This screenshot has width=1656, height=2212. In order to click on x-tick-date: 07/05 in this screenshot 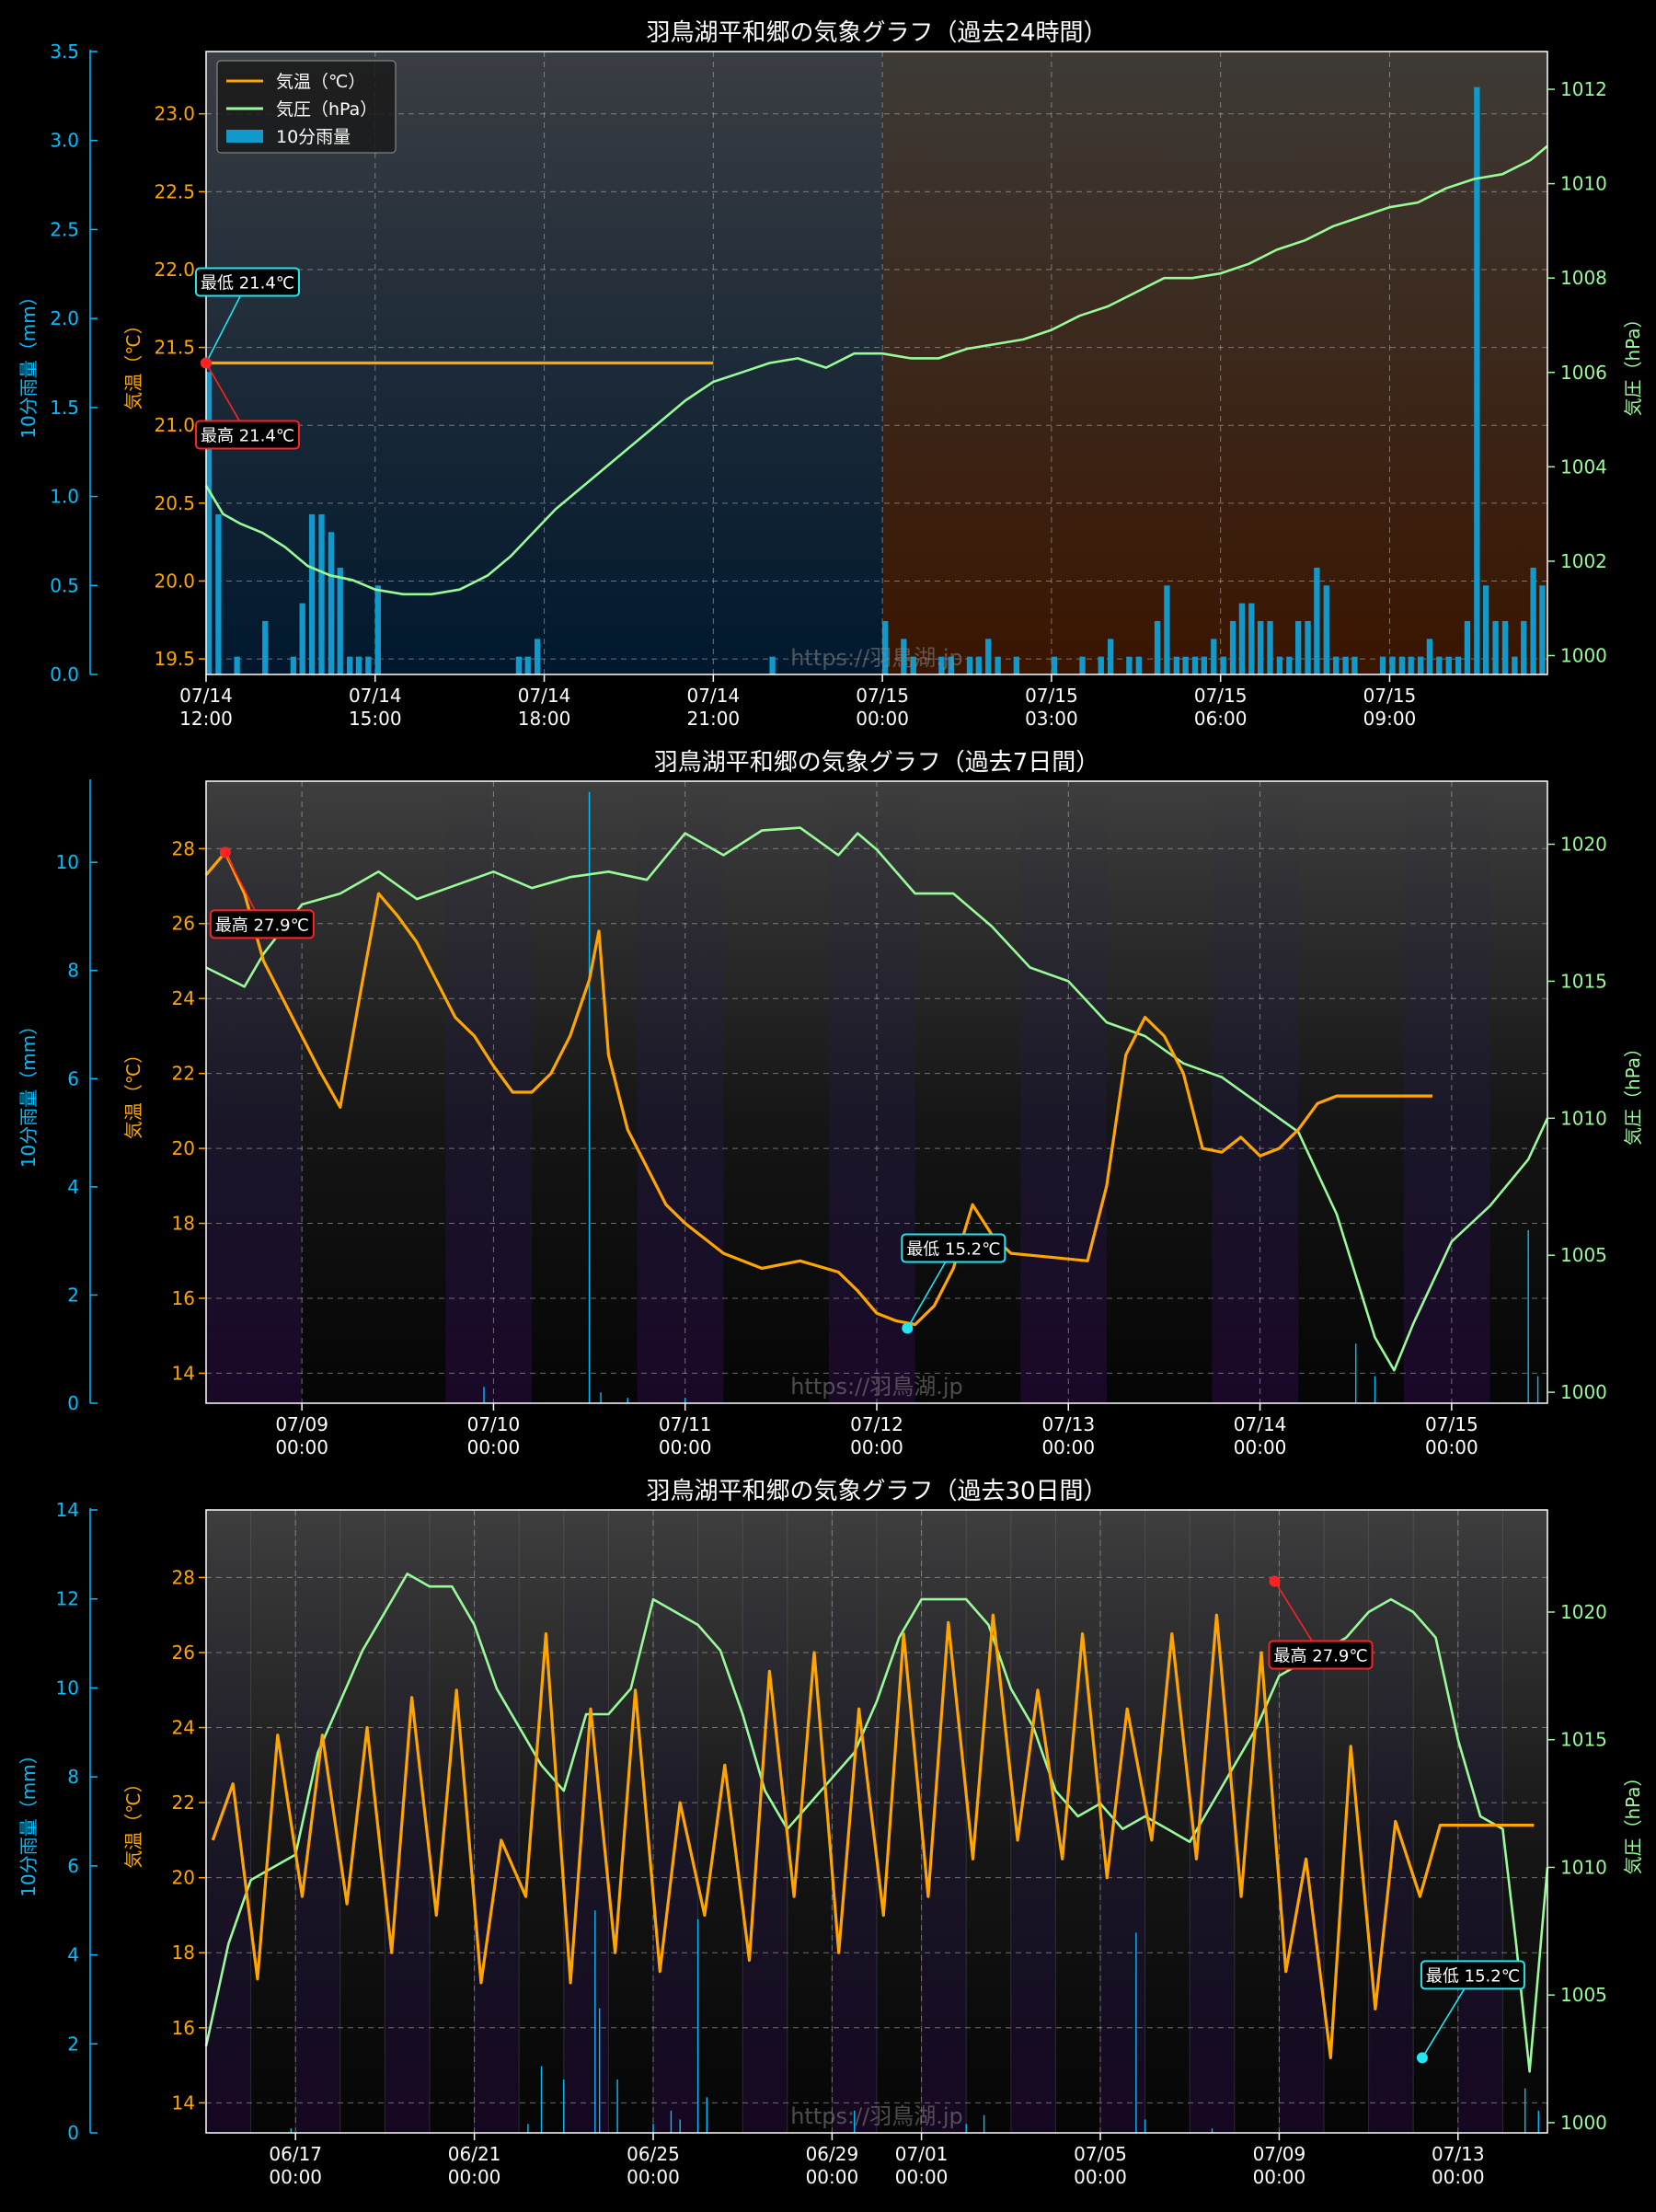, I will do `click(1100, 2154)`.